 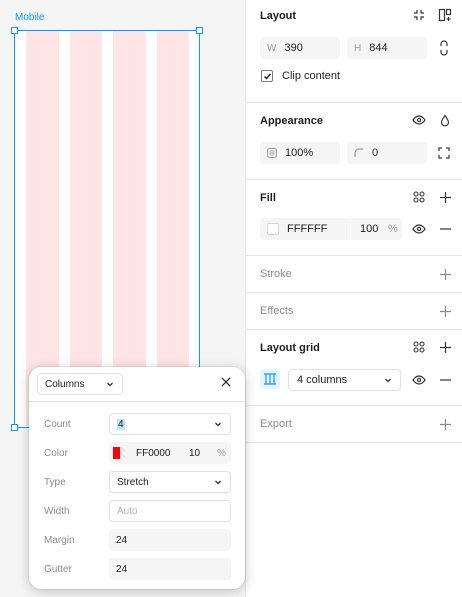 I want to click on auto-layout-icon, so click(x=445, y=15).